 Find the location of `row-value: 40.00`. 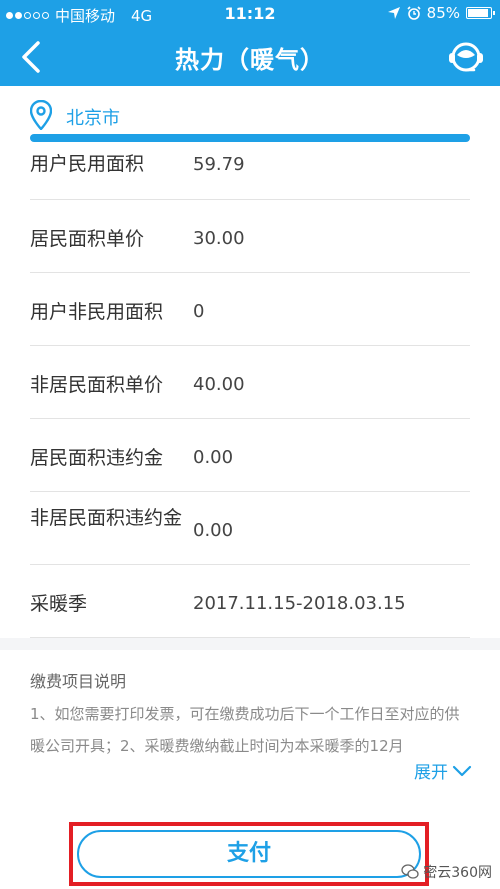

row-value: 40.00 is located at coordinates (219, 384).